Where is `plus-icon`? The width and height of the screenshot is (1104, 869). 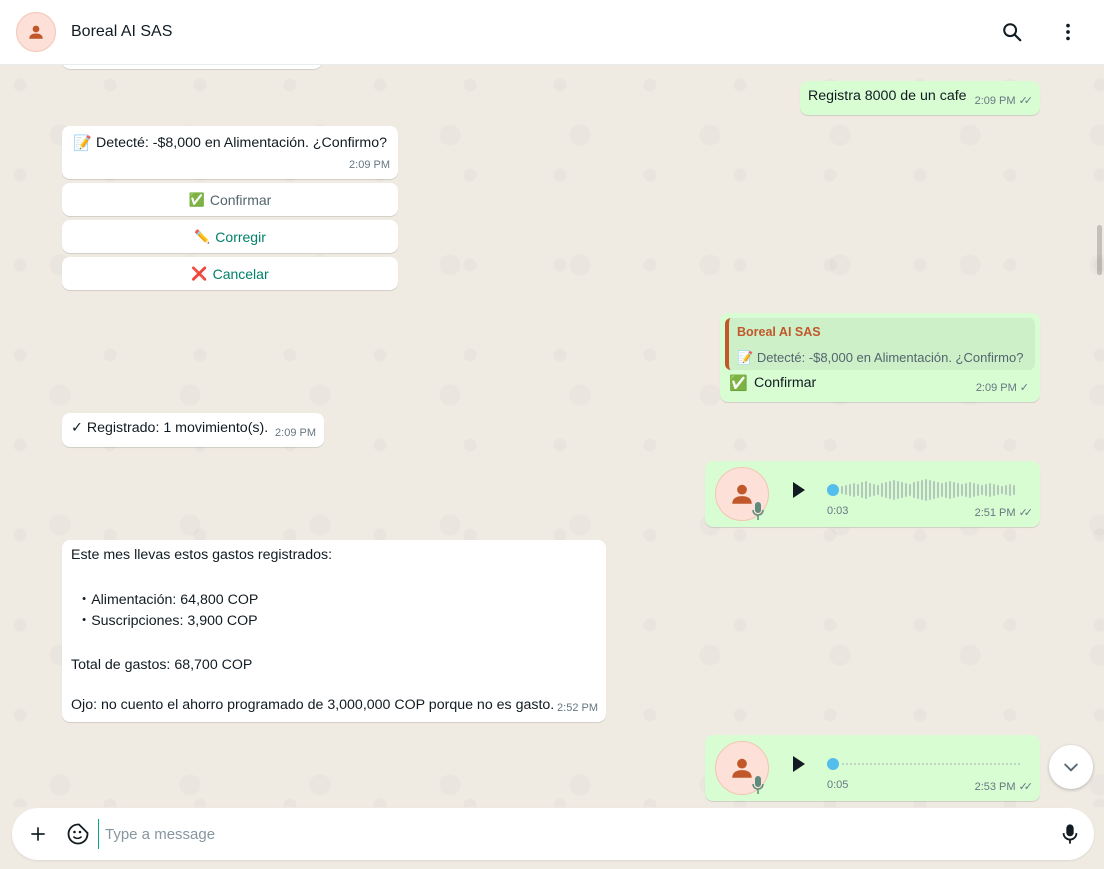
plus-icon is located at coordinates (38, 834).